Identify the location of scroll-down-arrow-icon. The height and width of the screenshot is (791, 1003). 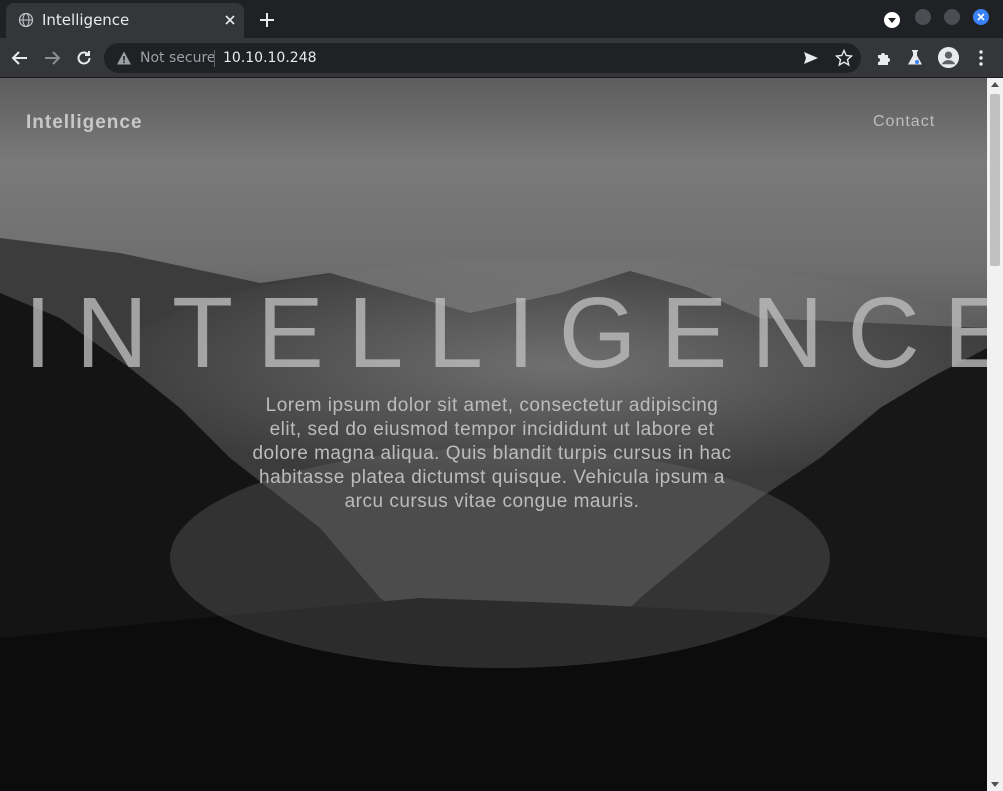
(995, 784).